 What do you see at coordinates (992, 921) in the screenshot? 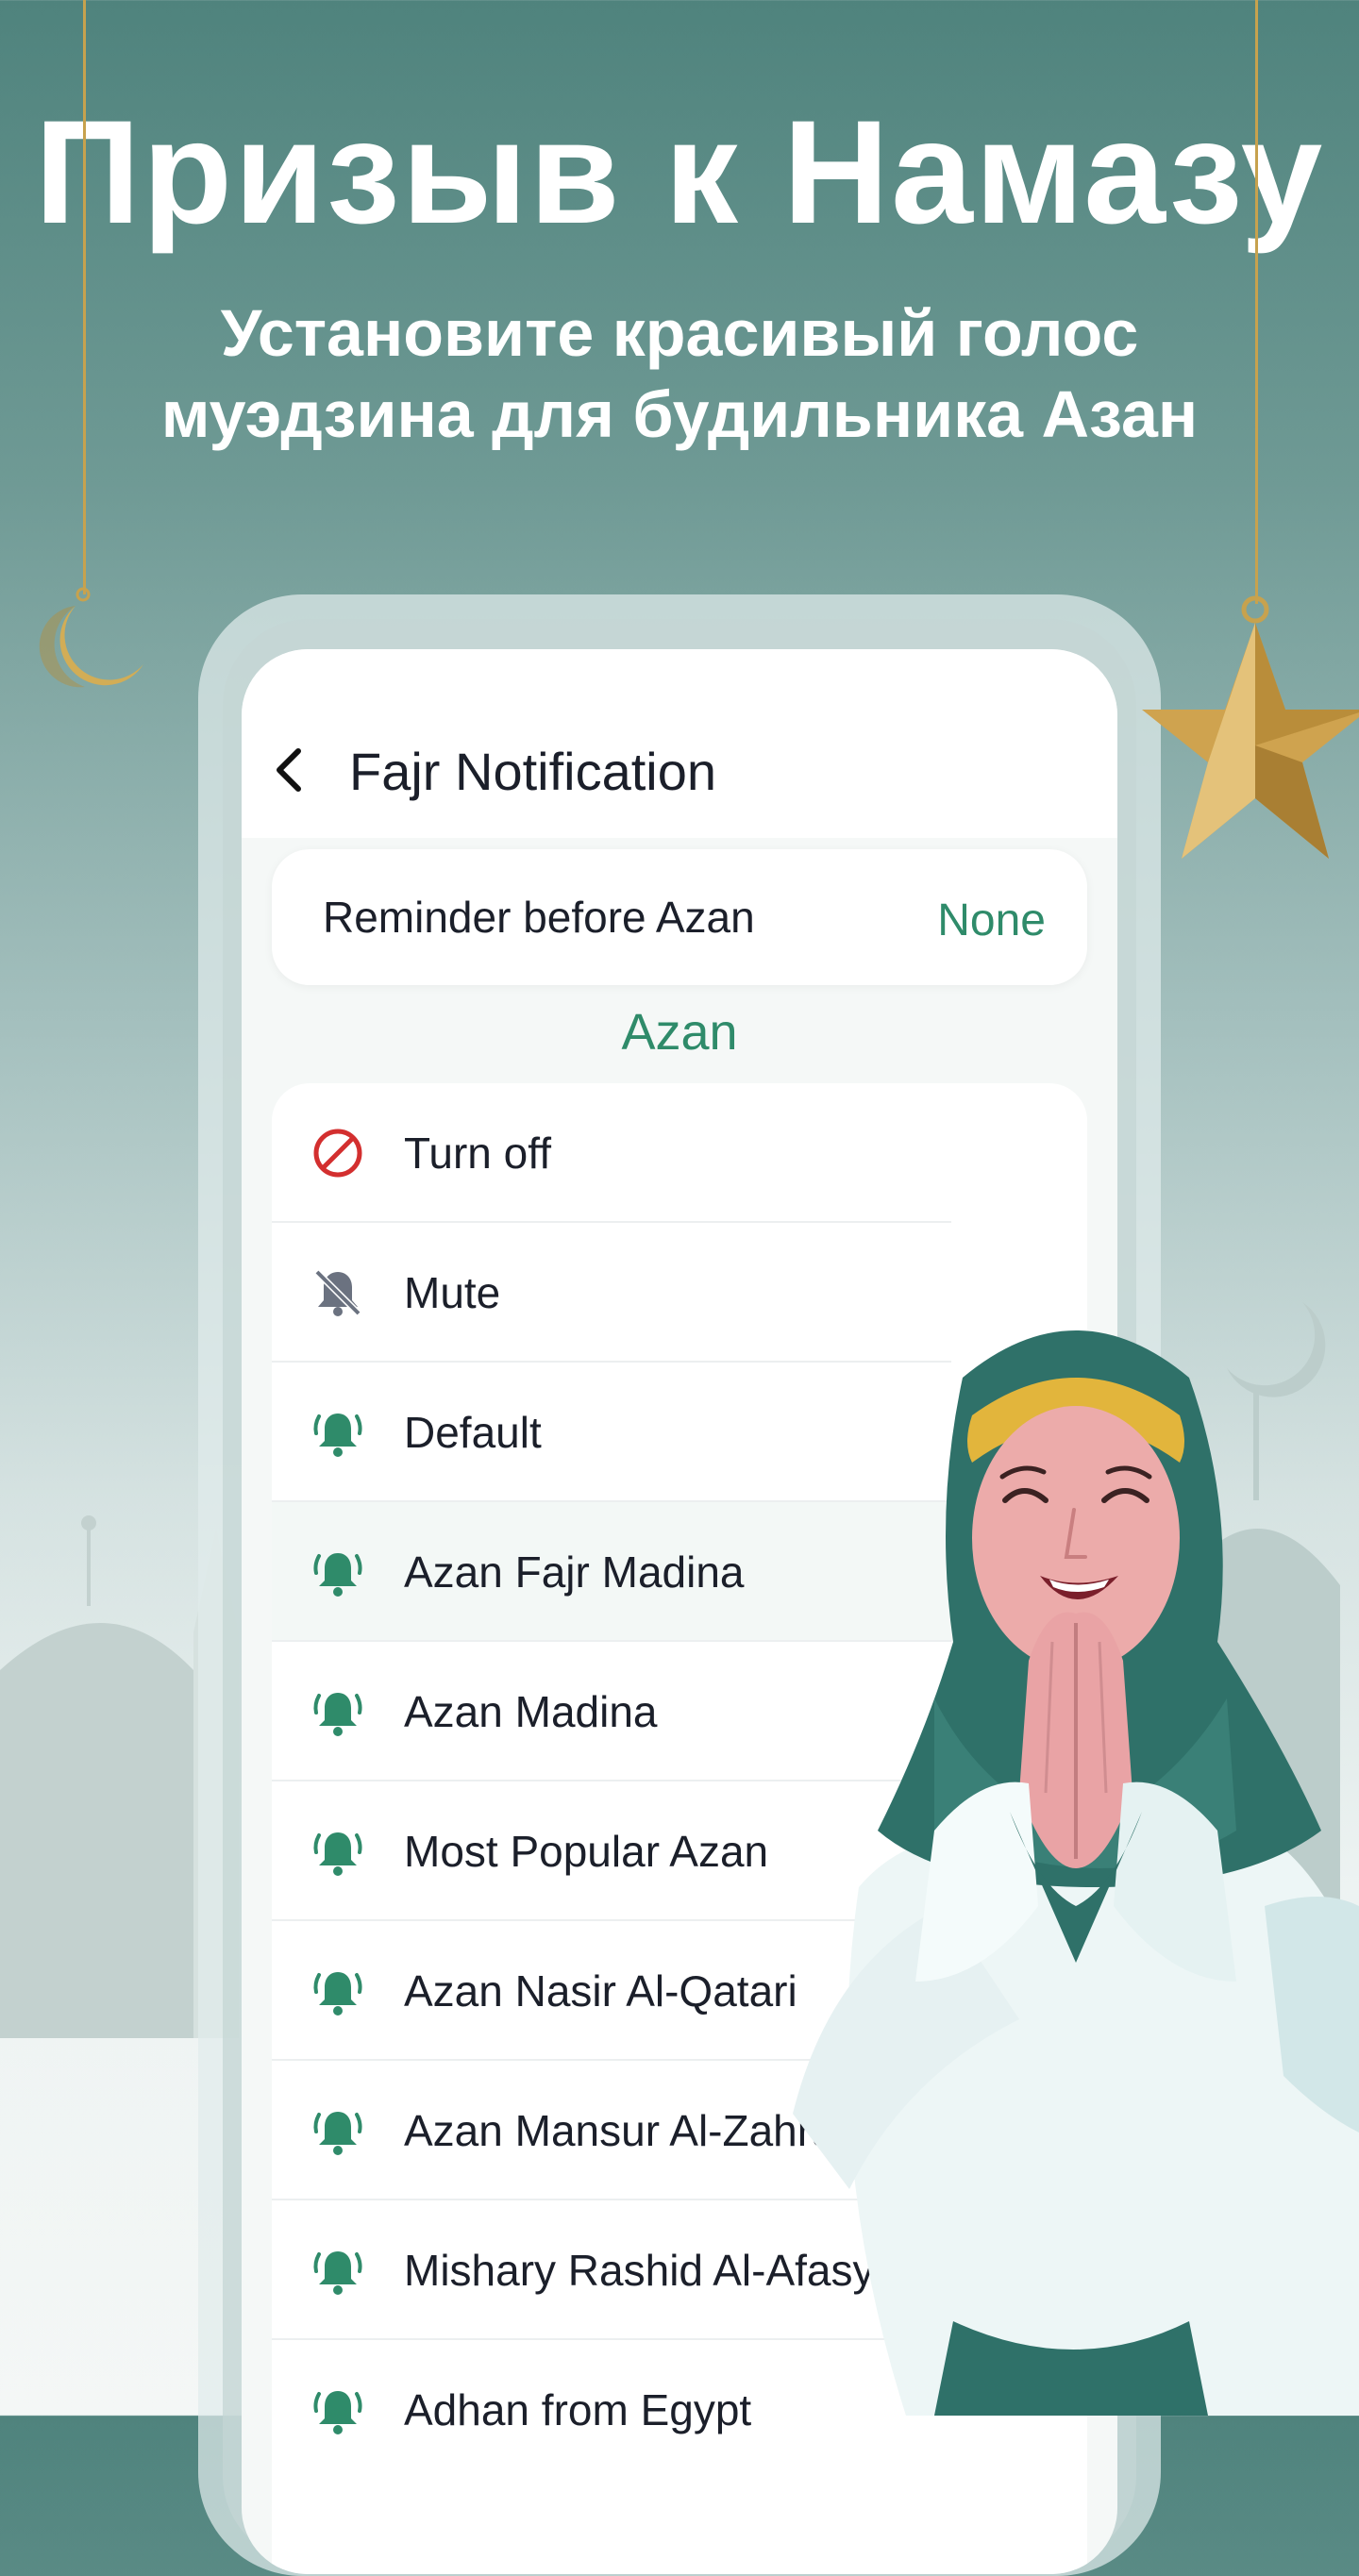
I see `reminder-value: None` at bounding box center [992, 921].